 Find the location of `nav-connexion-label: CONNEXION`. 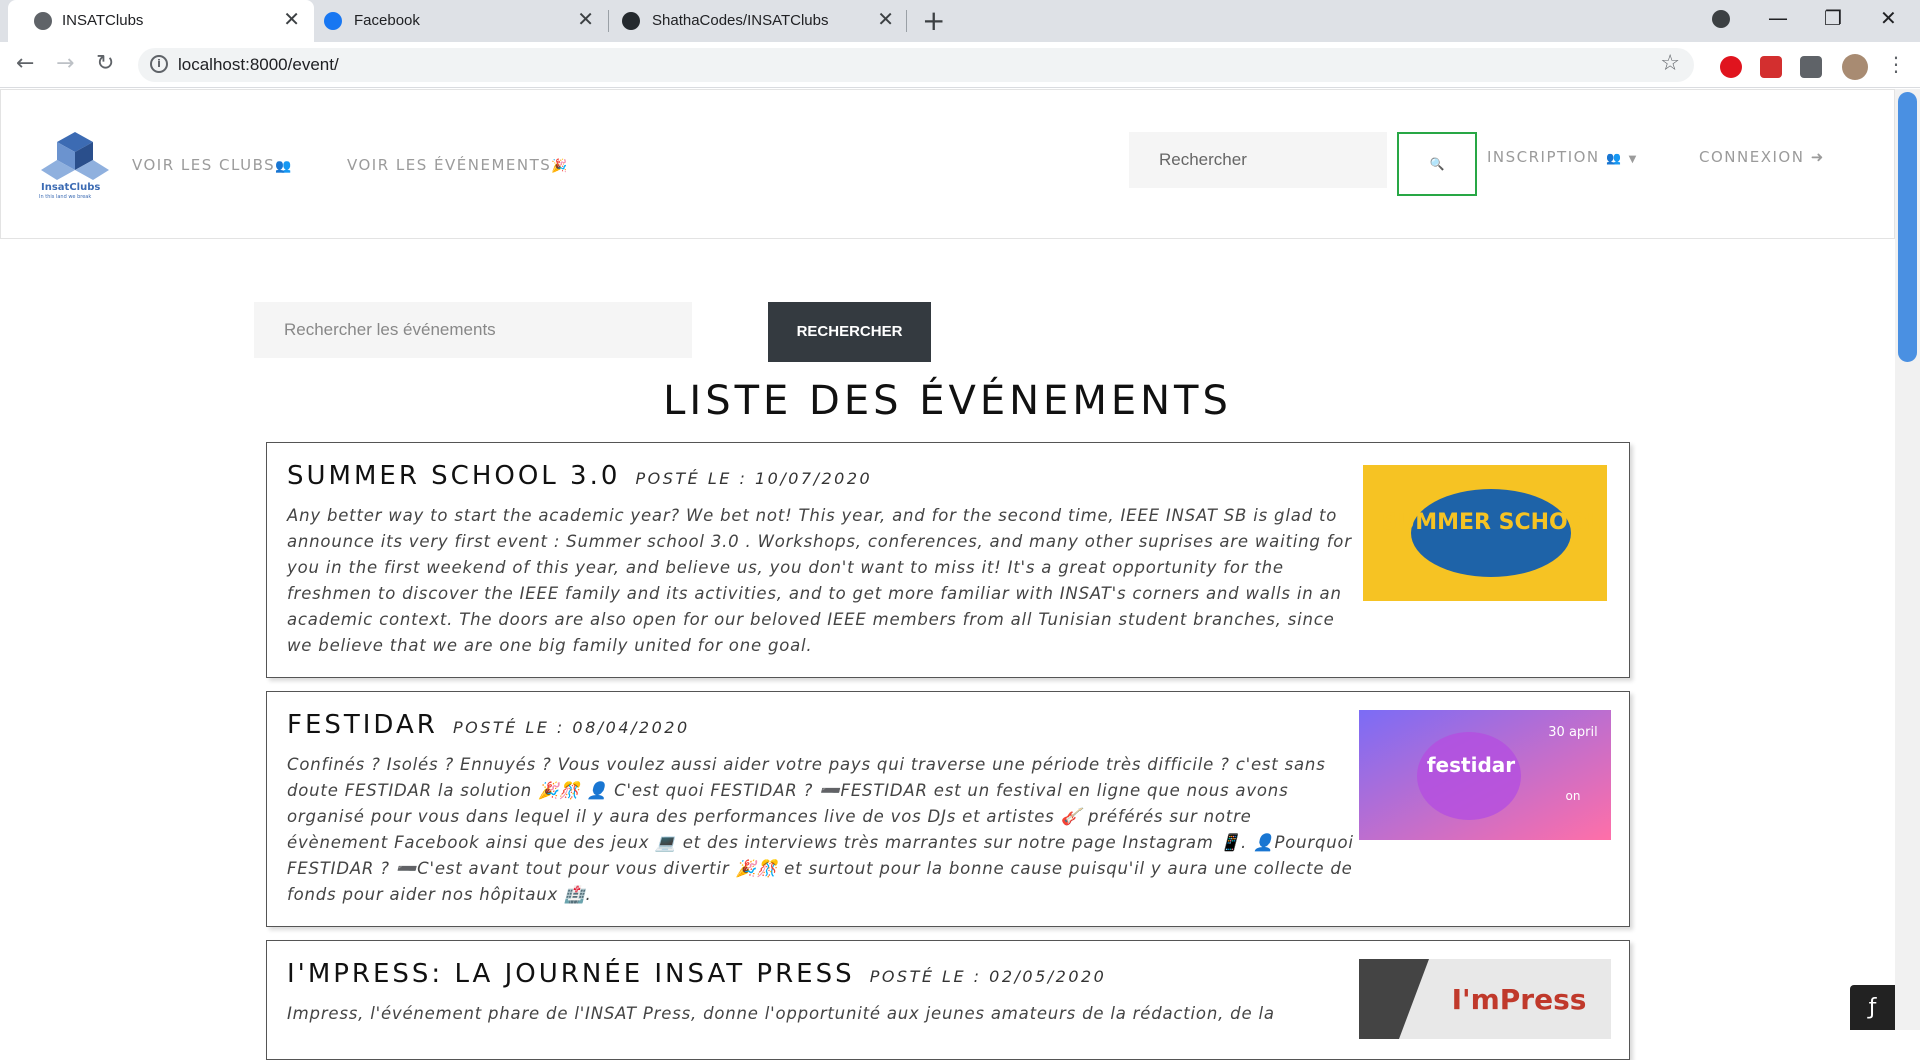

nav-connexion-label: CONNEXION is located at coordinates (1752, 157).